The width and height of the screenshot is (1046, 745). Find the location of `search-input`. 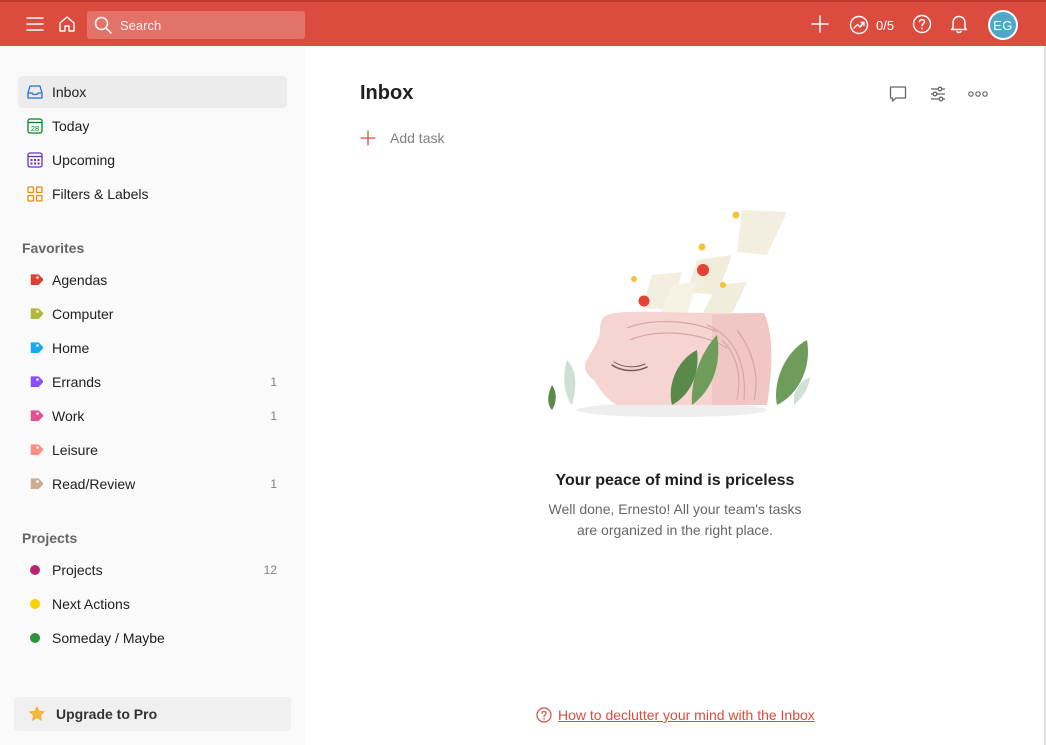

search-input is located at coordinates (205, 25).